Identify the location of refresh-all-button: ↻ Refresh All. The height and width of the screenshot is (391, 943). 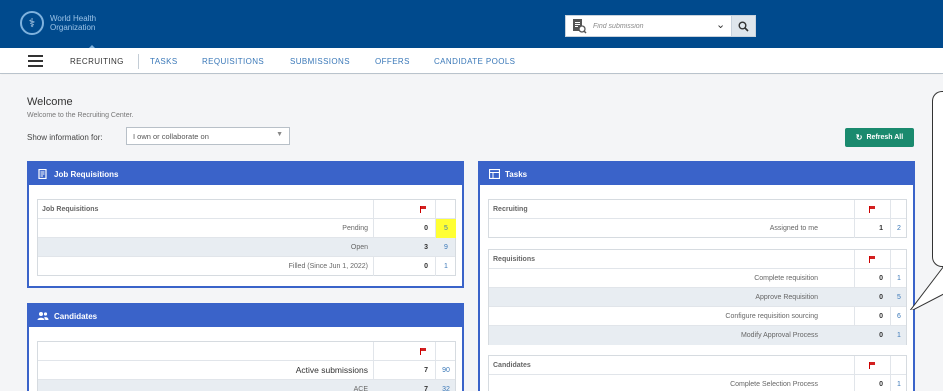
(879, 137).